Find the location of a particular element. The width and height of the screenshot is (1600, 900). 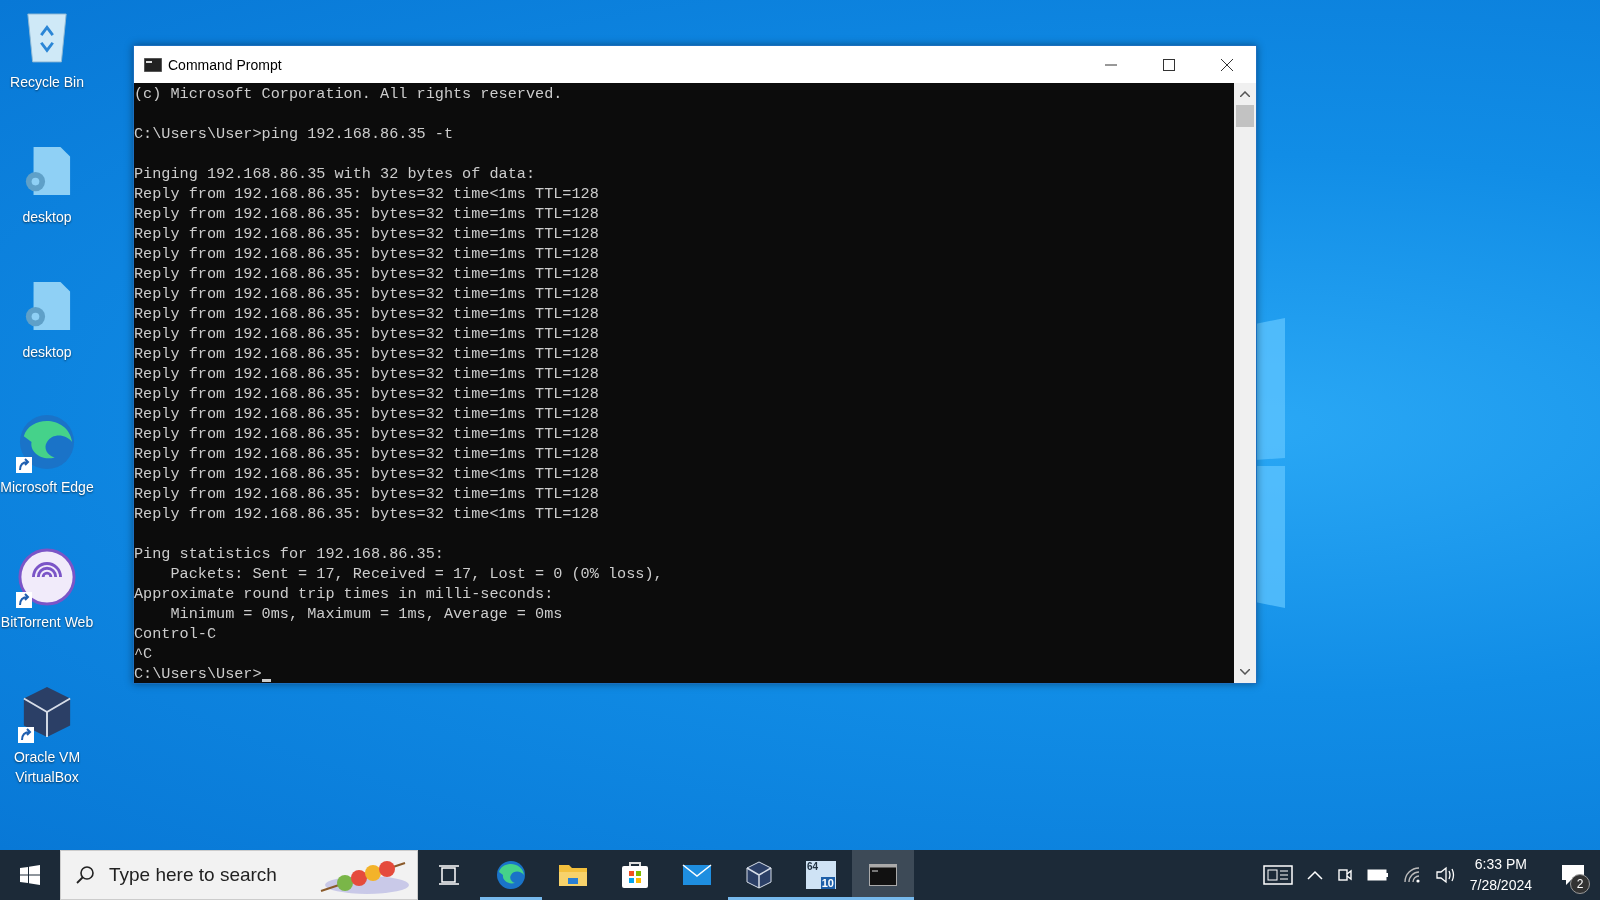

console-line: (c) Microsoft Corporation. All rights reserved. is located at coordinates (348, 94).